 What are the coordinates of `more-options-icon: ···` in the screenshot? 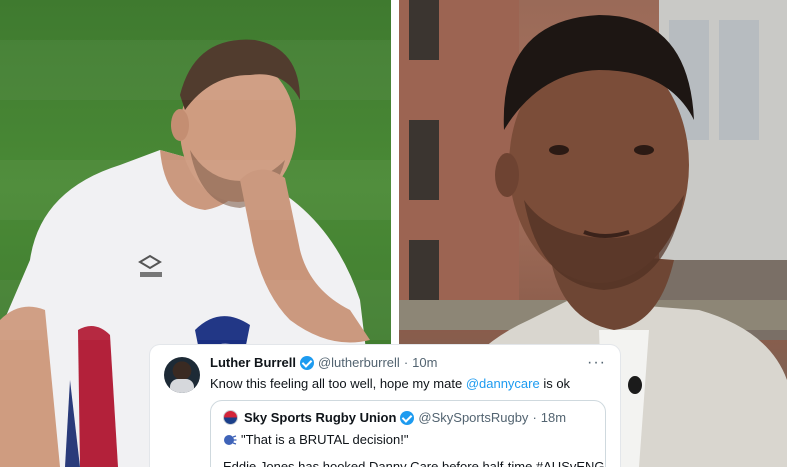 It's located at (596, 363).